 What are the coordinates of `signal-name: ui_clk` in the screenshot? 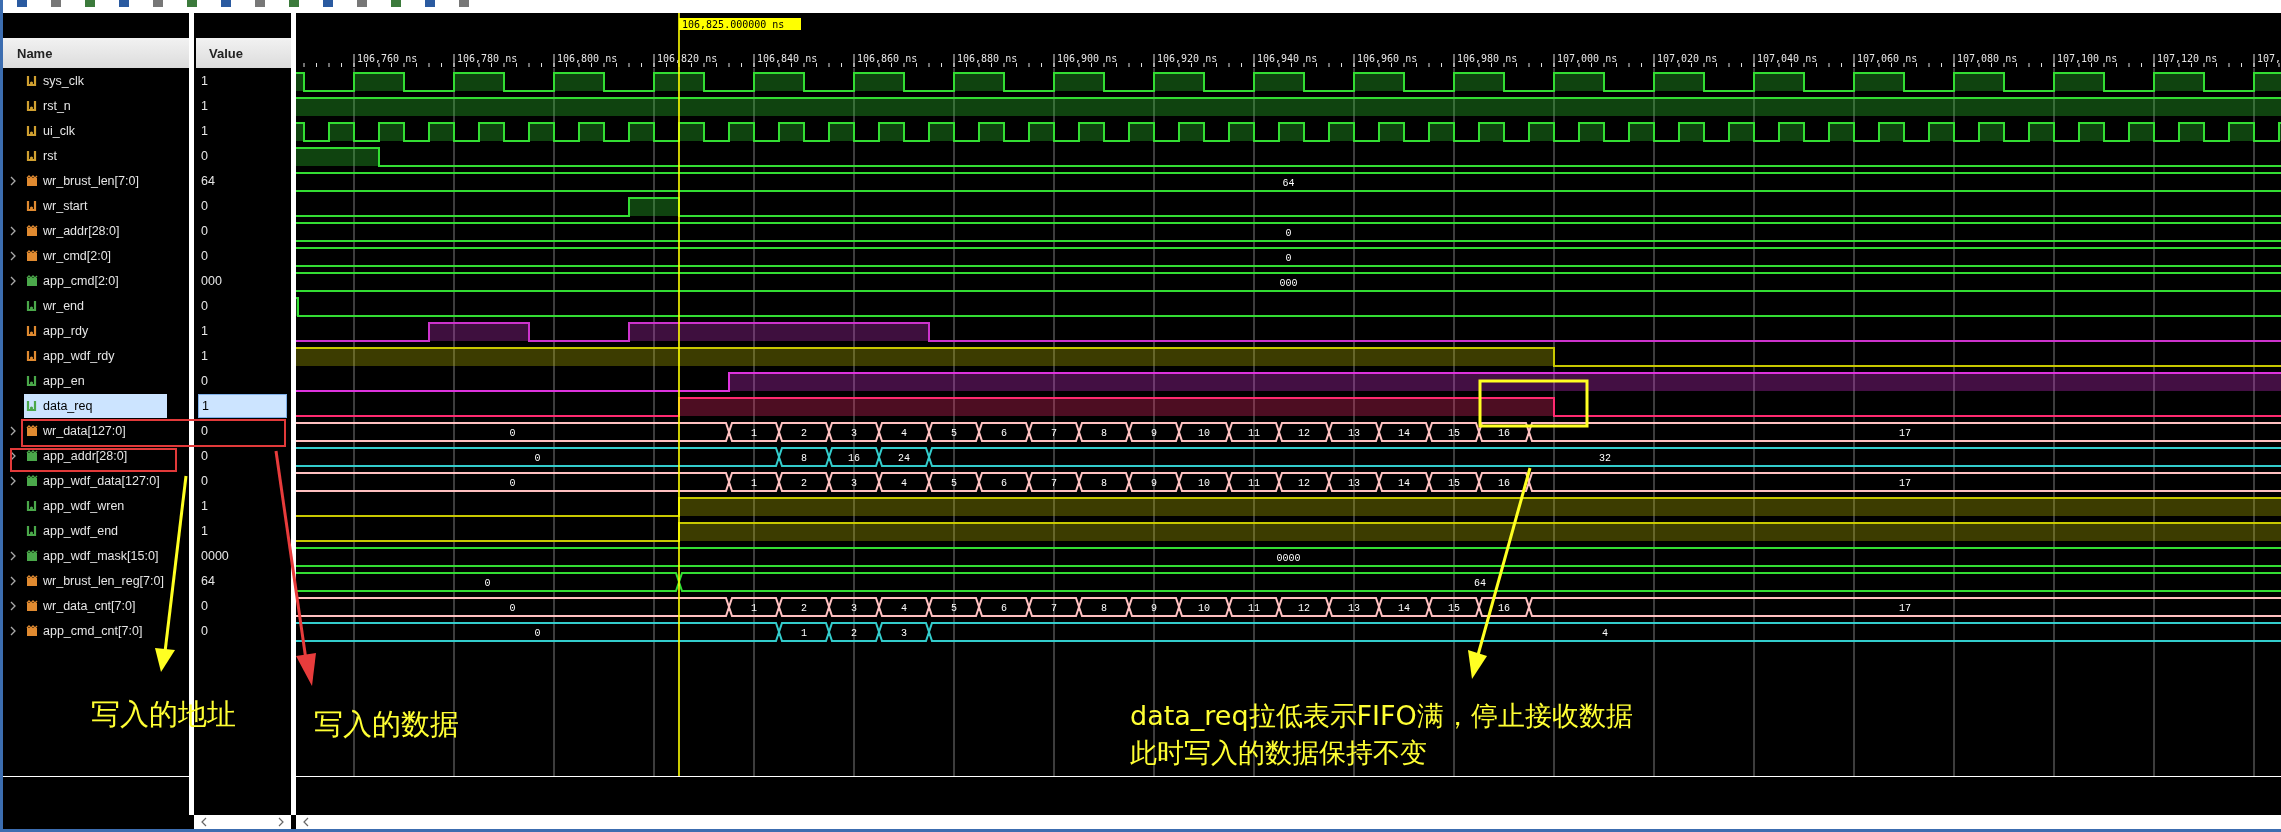 It's located at (95, 130).